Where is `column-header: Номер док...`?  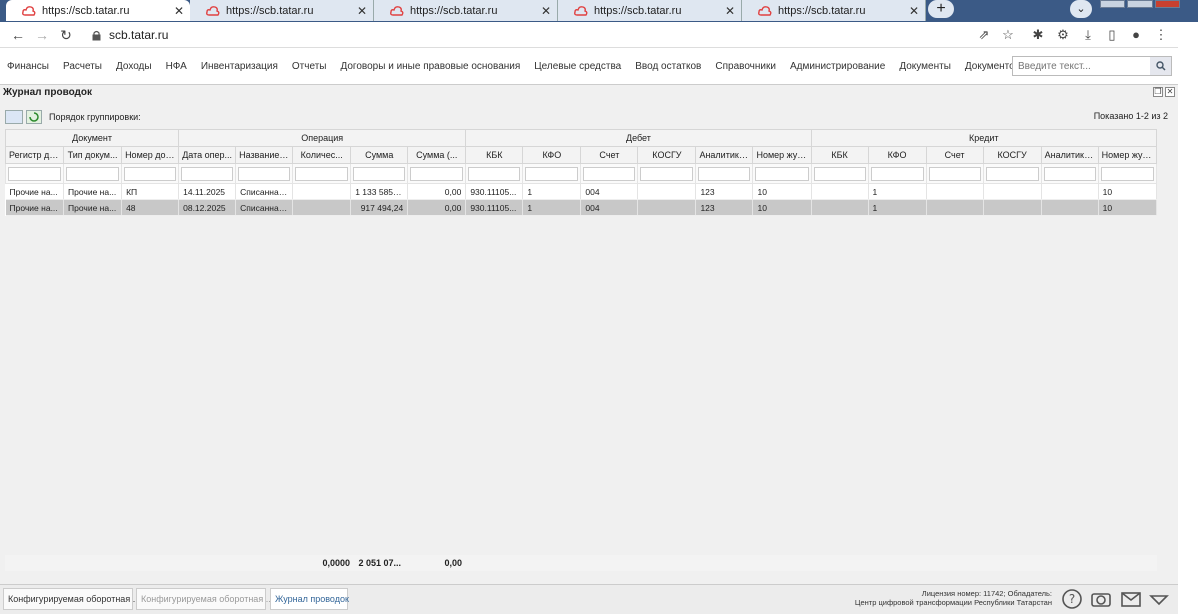
column-header: Номер док... is located at coordinates (150, 155).